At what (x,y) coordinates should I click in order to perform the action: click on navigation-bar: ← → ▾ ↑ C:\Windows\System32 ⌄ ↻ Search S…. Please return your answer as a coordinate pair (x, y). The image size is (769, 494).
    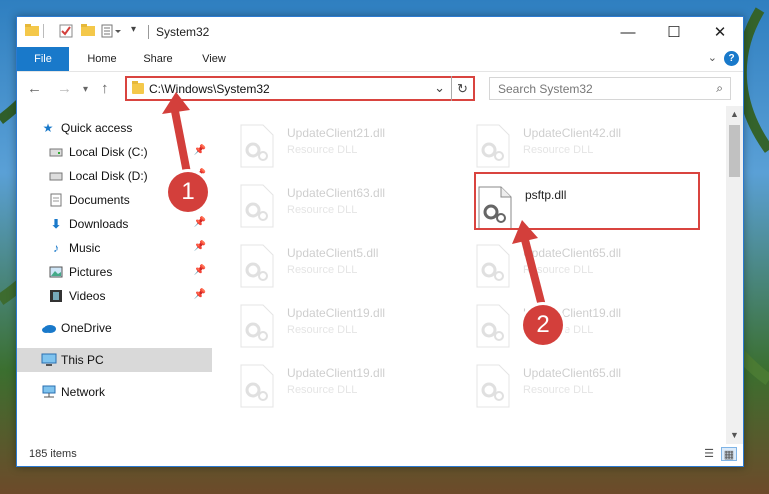
    Looking at the image, I should click on (380, 89).